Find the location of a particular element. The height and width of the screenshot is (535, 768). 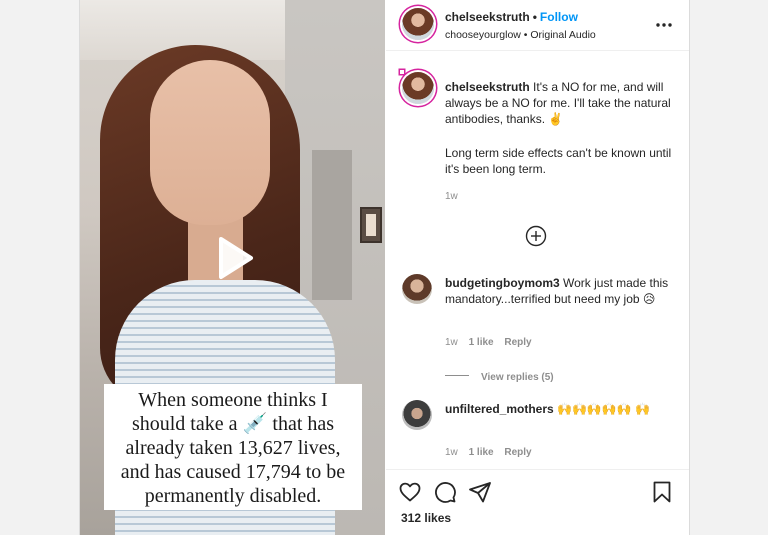

view-replies: View replies (5) is located at coordinates (499, 375).